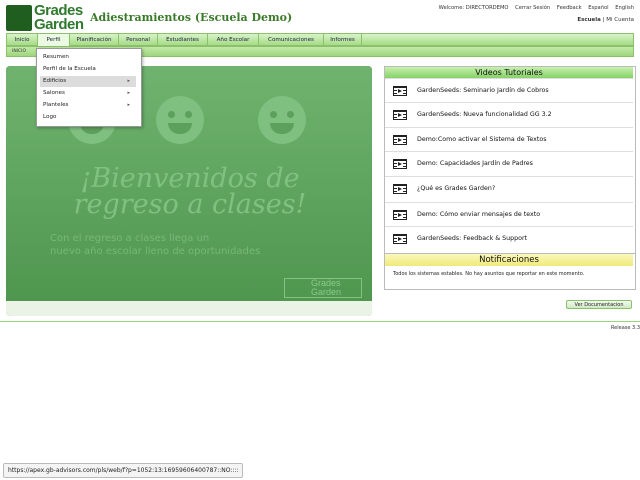  What do you see at coordinates (343, 40) in the screenshot?
I see `tab-informes: Informes` at bounding box center [343, 40].